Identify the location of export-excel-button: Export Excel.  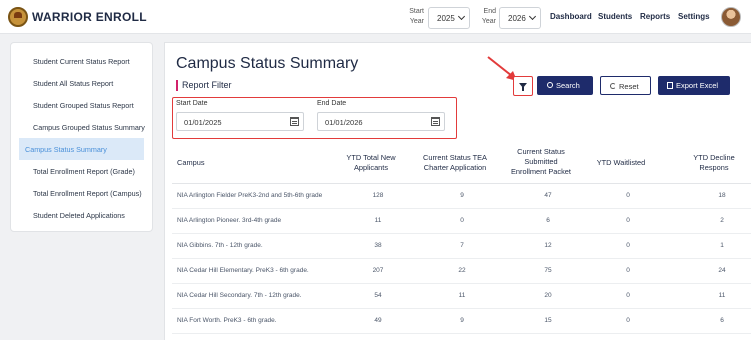
(694, 85).